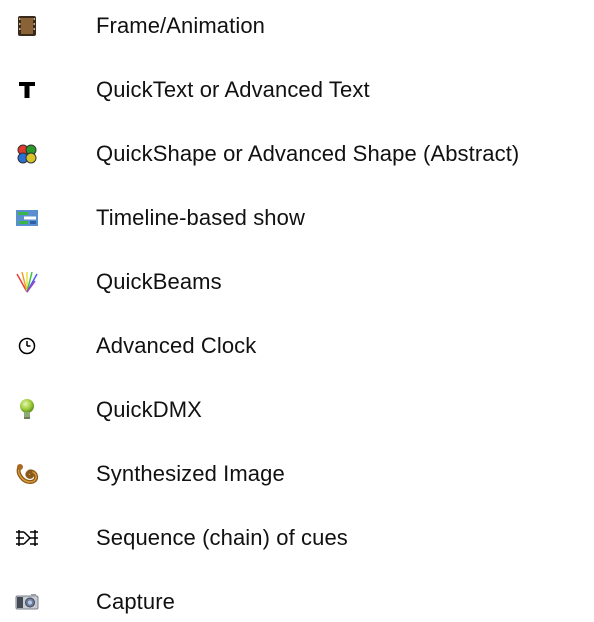  Describe the element at coordinates (27, 154) in the screenshot. I see `shape-clover-icon` at that location.